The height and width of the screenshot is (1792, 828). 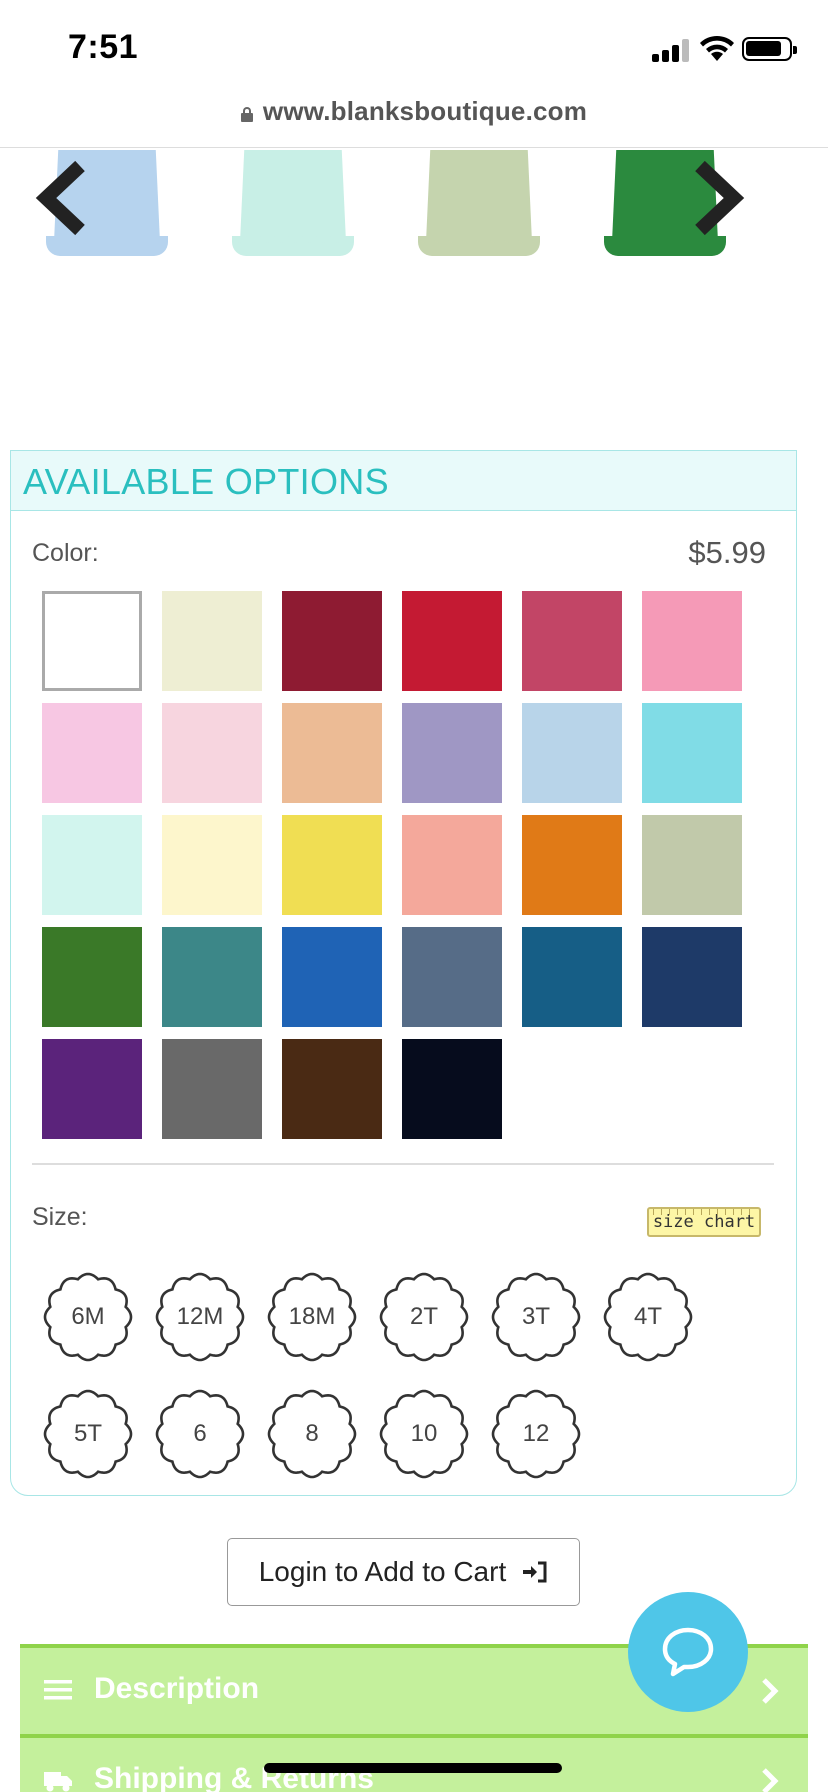 I want to click on size-option-button: 5T, so click(x=88, y=1434).